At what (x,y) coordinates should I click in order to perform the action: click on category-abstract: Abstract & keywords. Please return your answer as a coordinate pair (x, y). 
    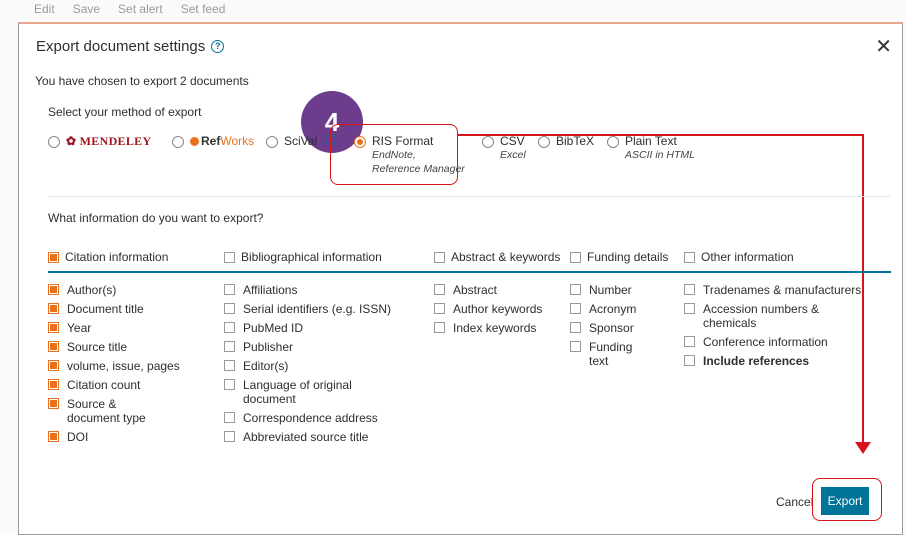
    Looking at the image, I should click on (497, 257).